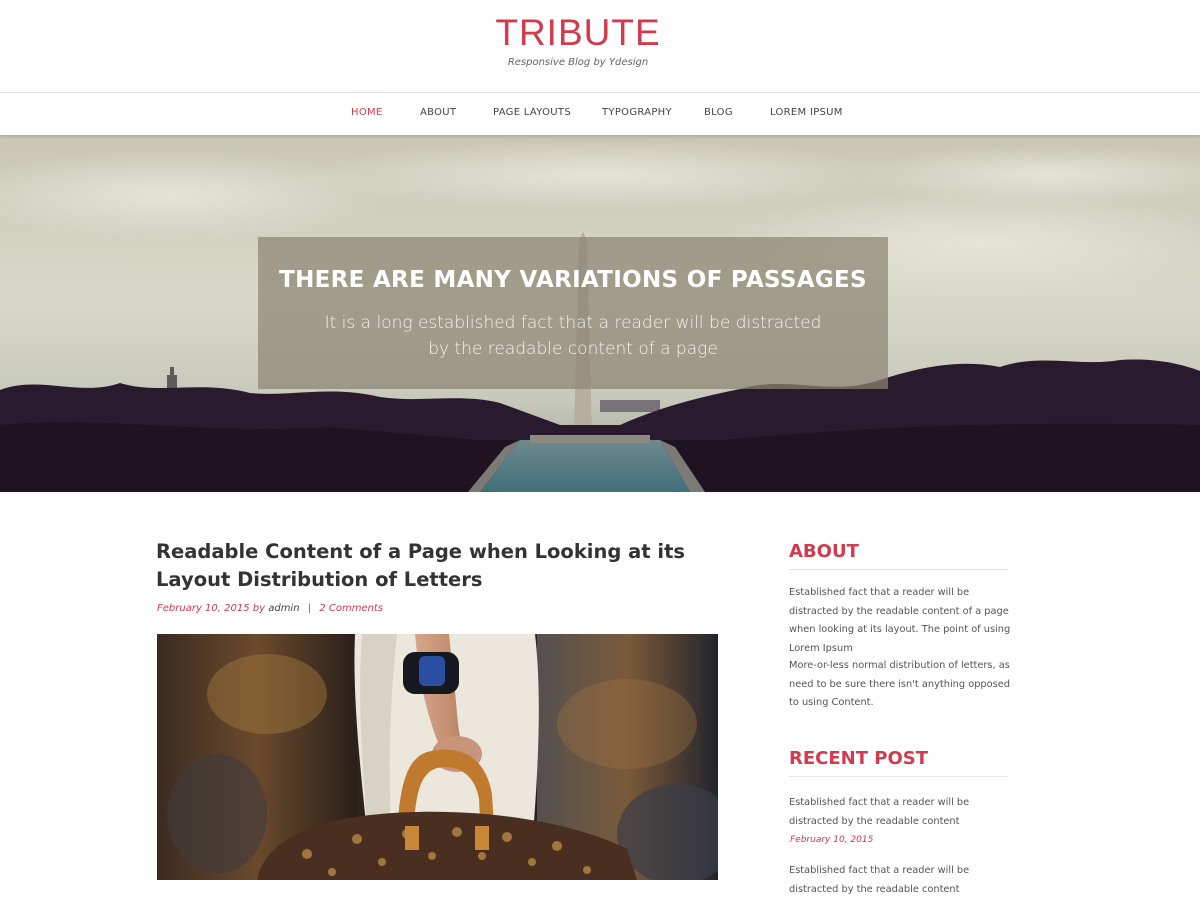 This screenshot has width=1200, height=900. Describe the element at coordinates (832, 840) in the screenshot. I see `recent-post-date: February 10, 2015` at that location.